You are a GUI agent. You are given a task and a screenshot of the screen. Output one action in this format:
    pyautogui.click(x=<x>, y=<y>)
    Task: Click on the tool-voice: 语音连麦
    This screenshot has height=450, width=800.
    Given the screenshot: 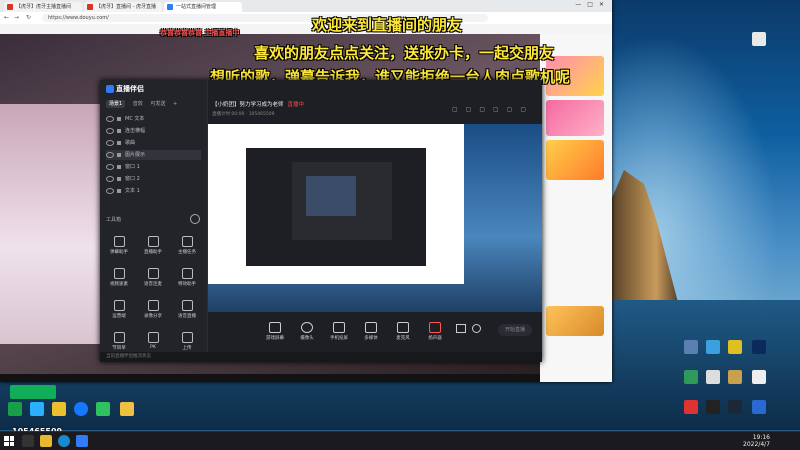 What is the action you would take?
    pyautogui.click(x=153, y=277)
    